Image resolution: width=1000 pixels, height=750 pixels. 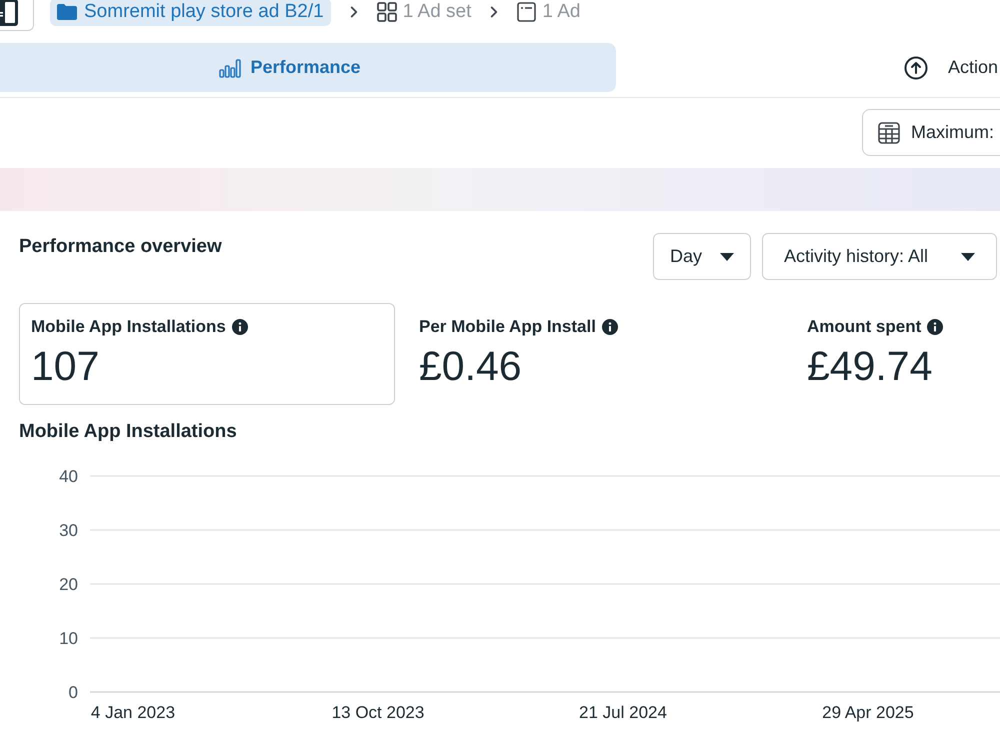 What do you see at coordinates (595, 354) in the screenshot?
I see `metric-card: Per Mobile App Install £0.46` at bounding box center [595, 354].